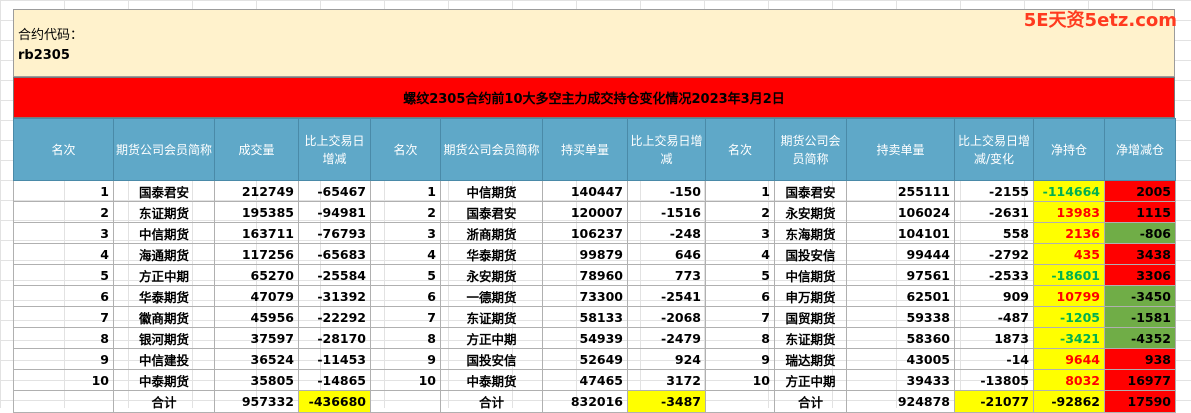 The height and width of the screenshot is (413, 1191). What do you see at coordinates (1140, 233) in the screenshot?
I see `cell-net-change: -806` at bounding box center [1140, 233].